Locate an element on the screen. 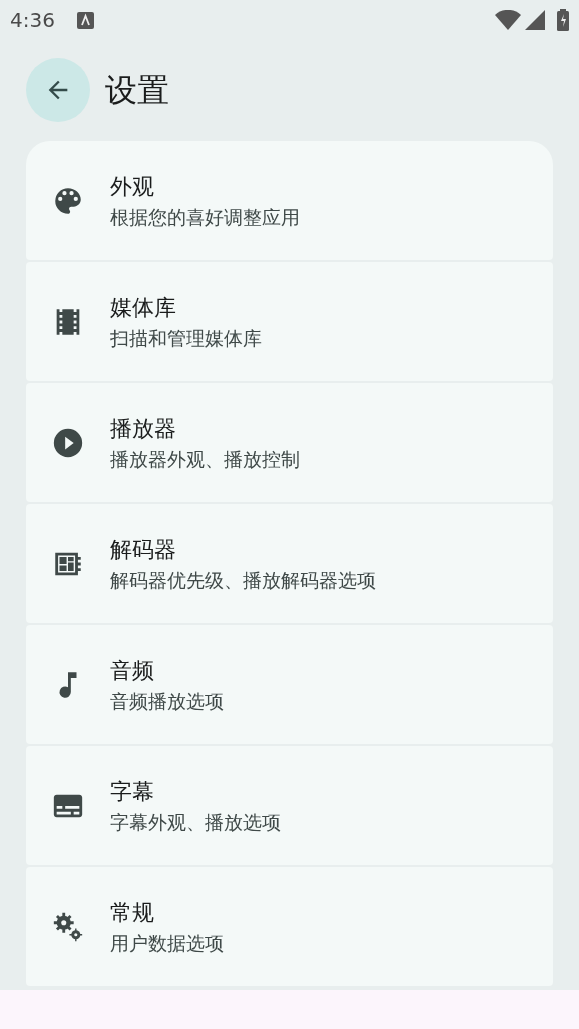 This screenshot has width=579, height=1029. item-subtitle: 播放器外观、播放控制 is located at coordinates (205, 459).